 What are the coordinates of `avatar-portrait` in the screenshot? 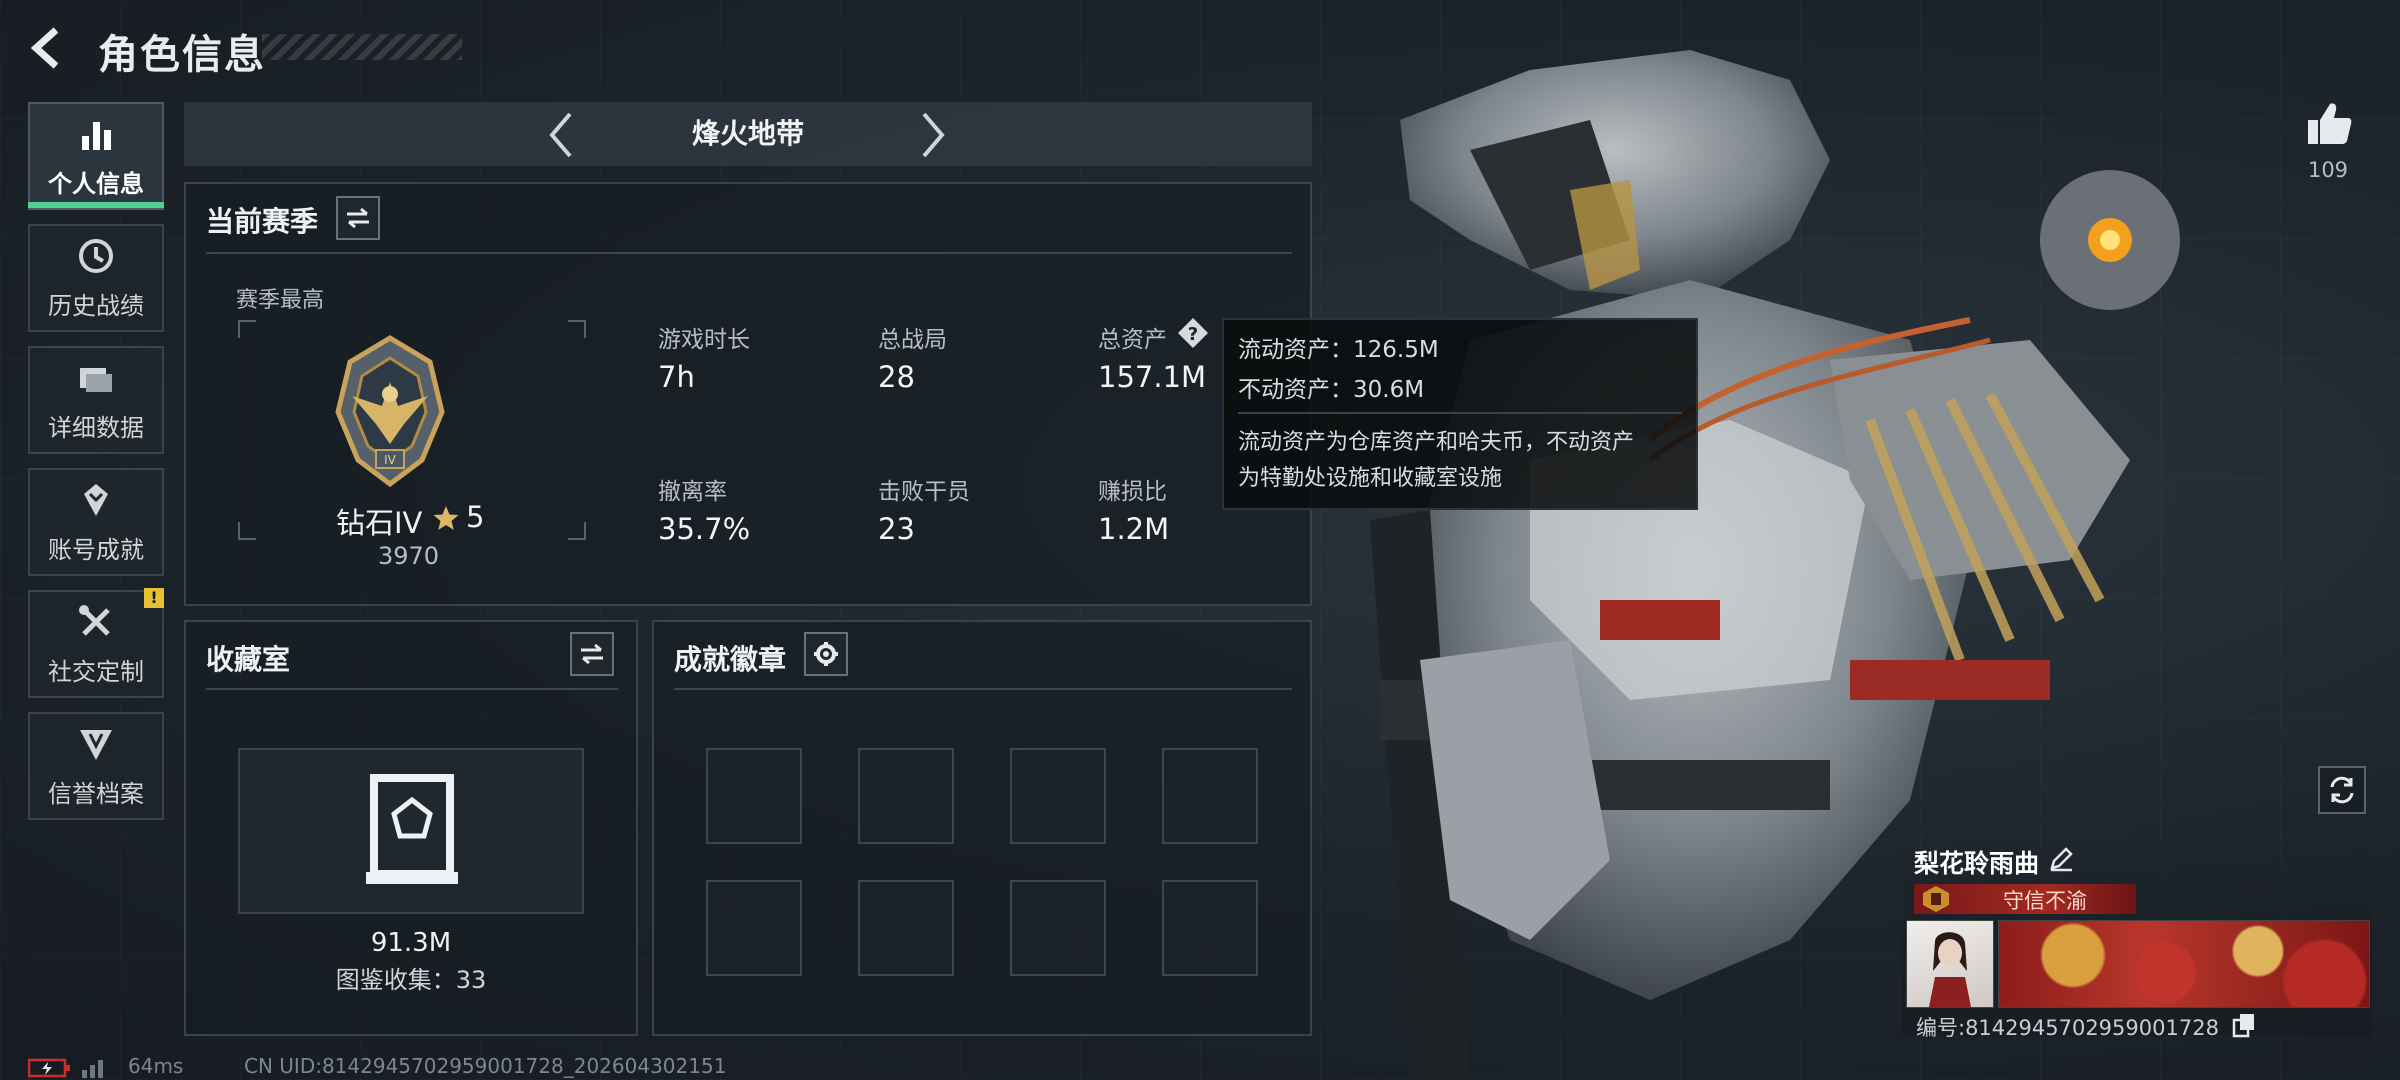 It's located at (1950, 969).